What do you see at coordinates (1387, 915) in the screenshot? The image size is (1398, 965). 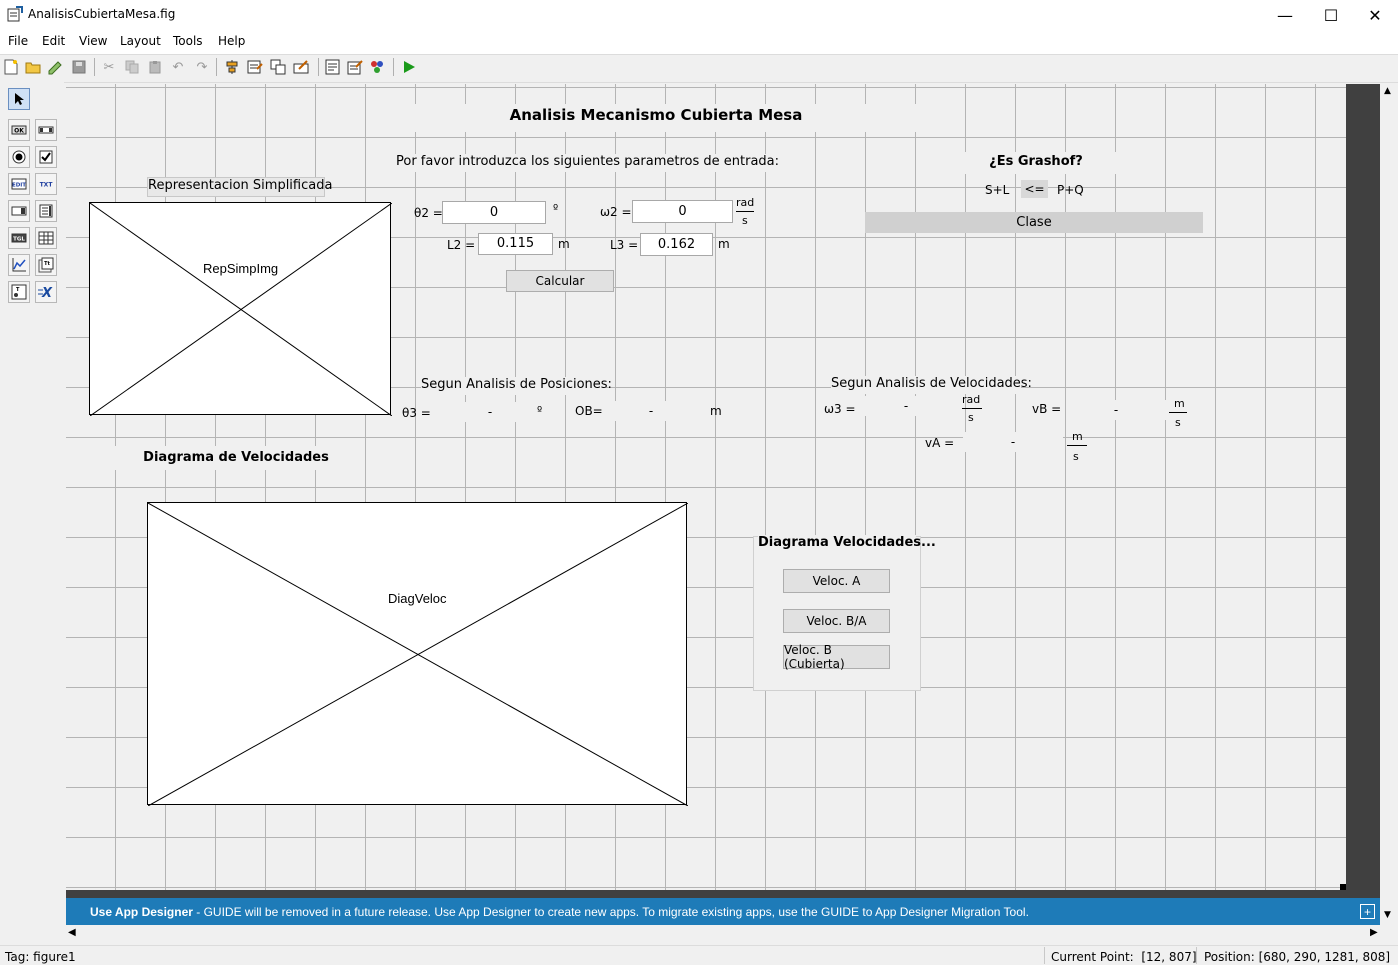 I see `scroll-down-icon: ▼` at bounding box center [1387, 915].